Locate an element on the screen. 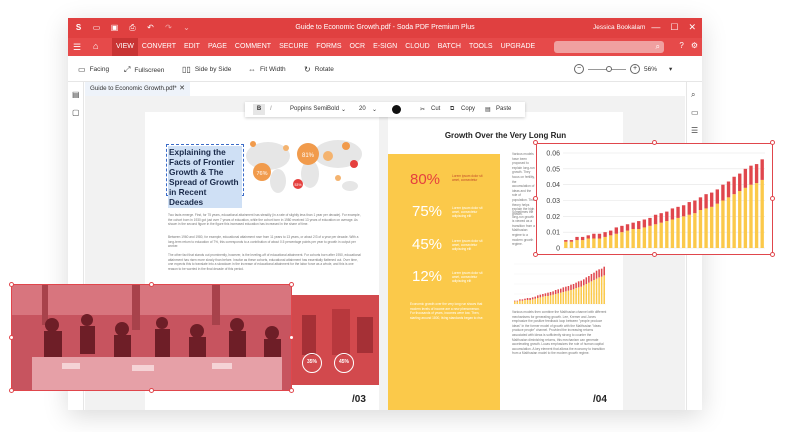 The width and height of the screenshot is (793, 432). zoom-slider-knob is located at coordinates (609, 68).